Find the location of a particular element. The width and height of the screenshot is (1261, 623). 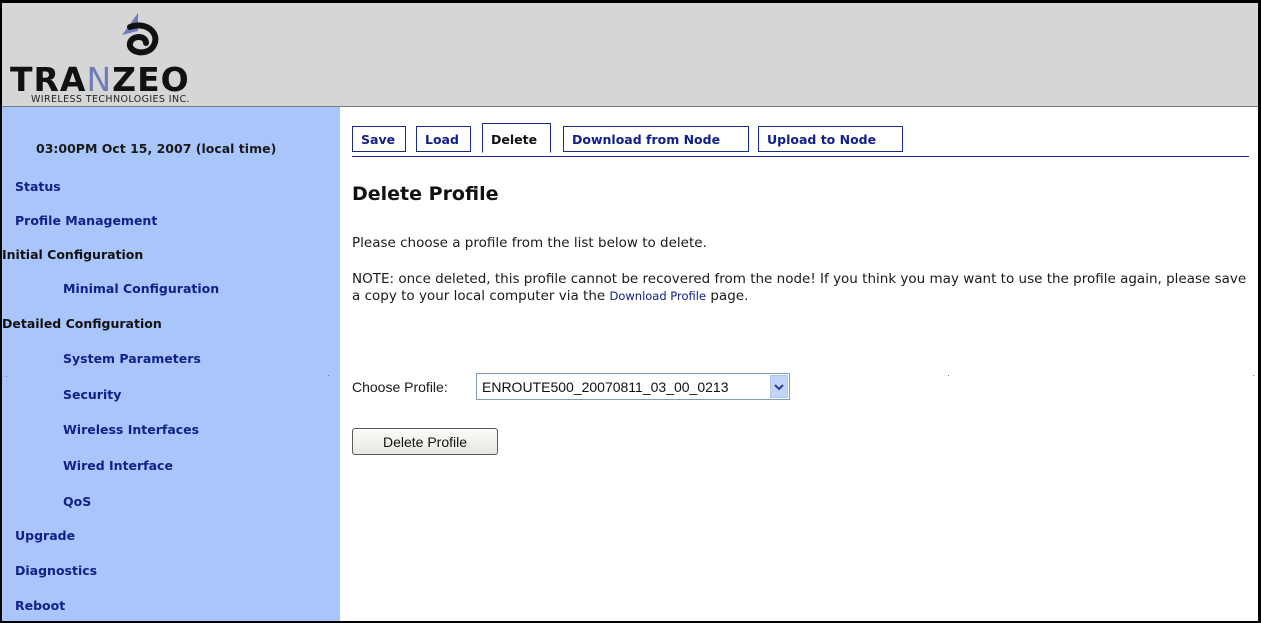

tab-upload-to-node: Upload to Node is located at coordinates (830, 139).